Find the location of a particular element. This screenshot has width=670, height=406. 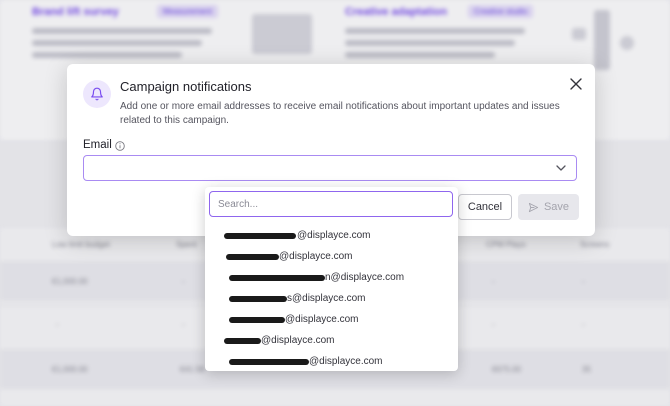

cancel-button: Cancel is located at coordinates (485, 207).